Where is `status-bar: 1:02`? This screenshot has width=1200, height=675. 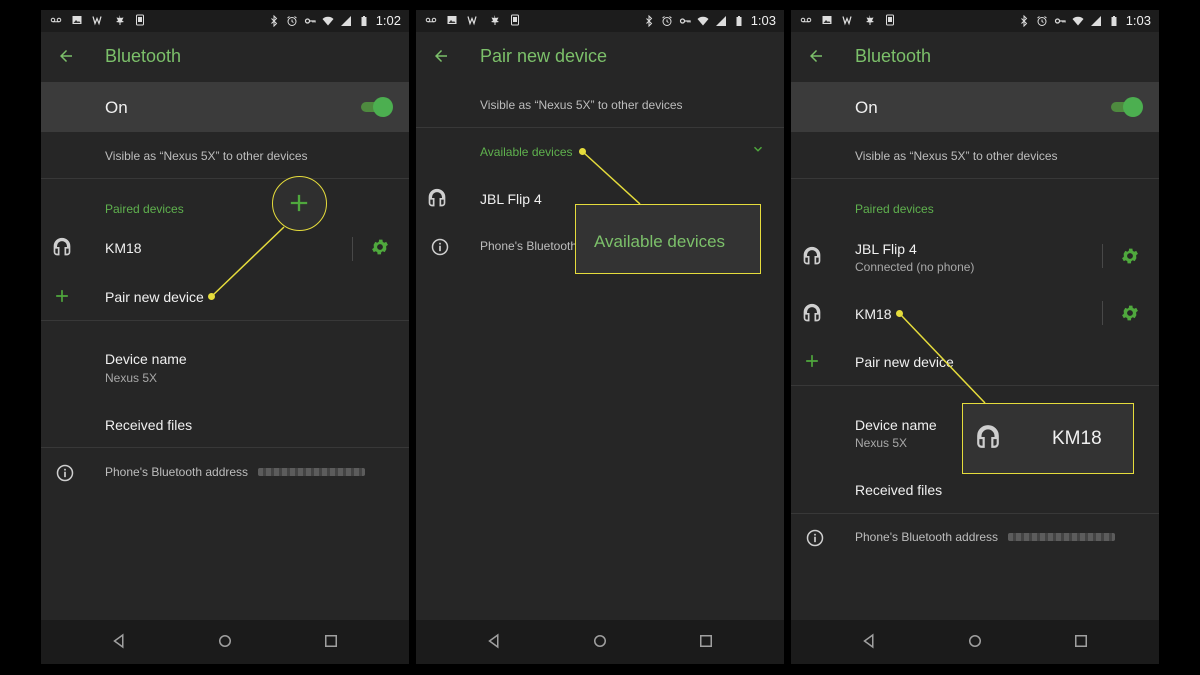 status-bar: 1:02 is located at coordinates (225, 21).